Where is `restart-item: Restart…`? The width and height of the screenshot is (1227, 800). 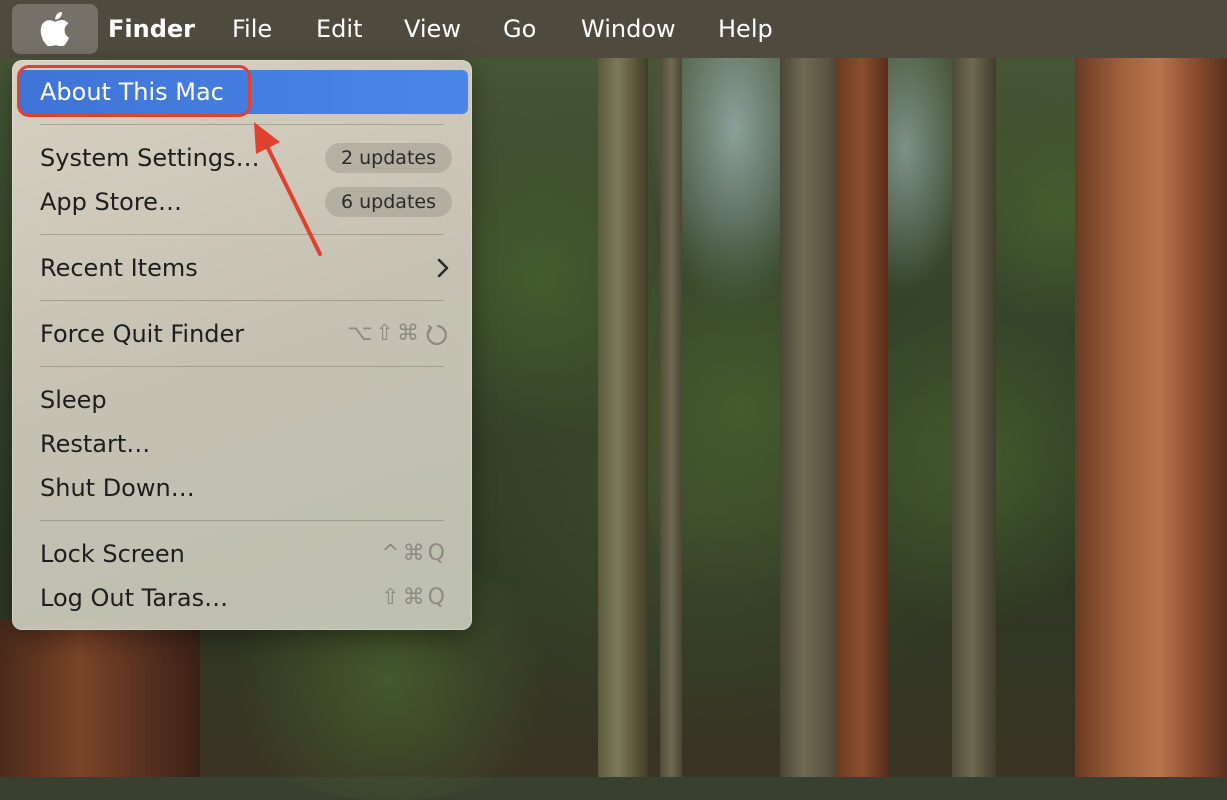
restart-item: Restart… is located at coordinates (243, 444).